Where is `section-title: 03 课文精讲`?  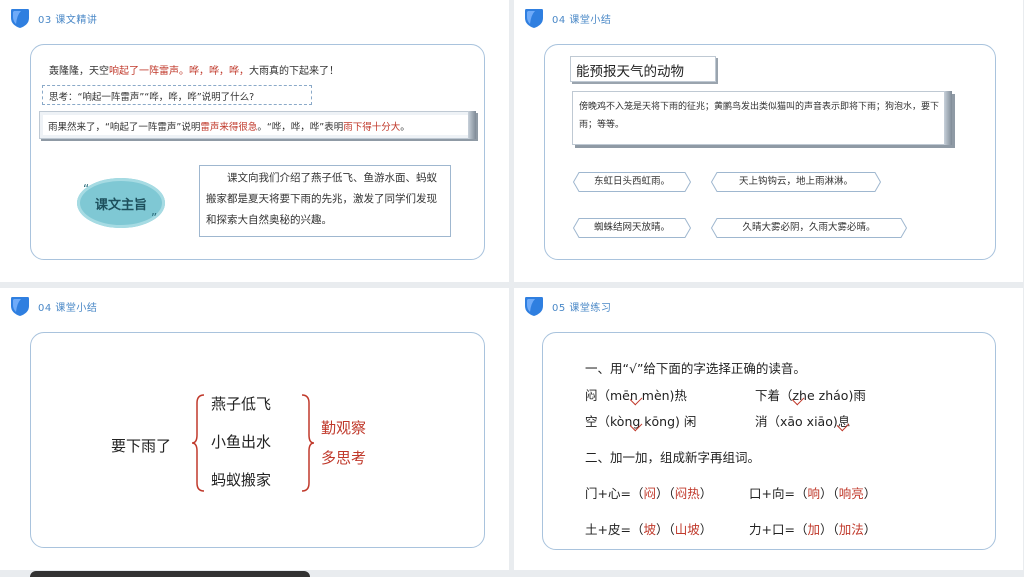 section-title: 03 课文精讲 is located at coordinates (68, 20).